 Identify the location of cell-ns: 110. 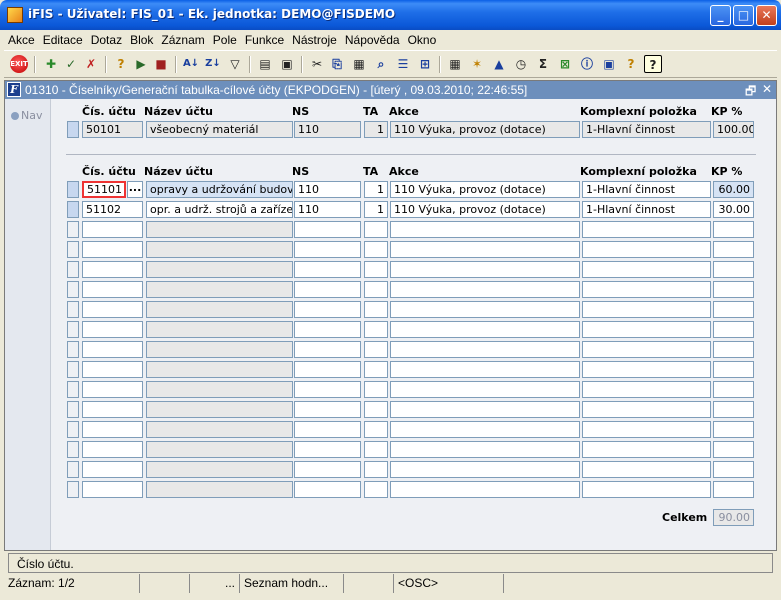
(327, 209).